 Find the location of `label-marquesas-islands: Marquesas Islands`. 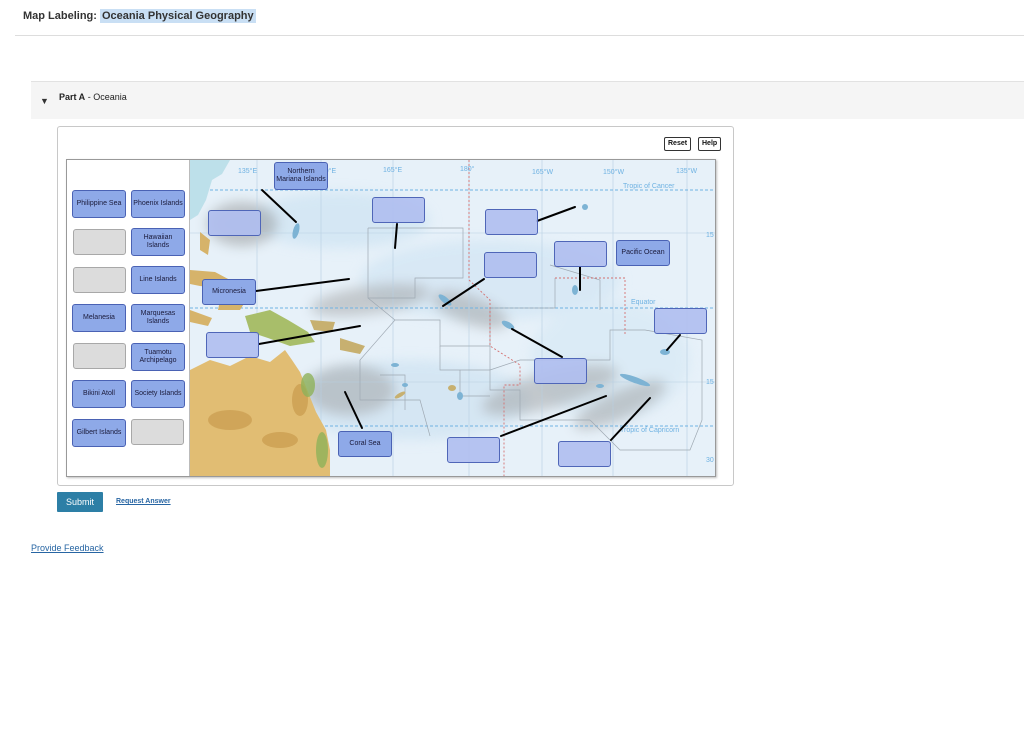

label-marquesas-islands: Marquesas Islands is located at coordinates (158, 318).